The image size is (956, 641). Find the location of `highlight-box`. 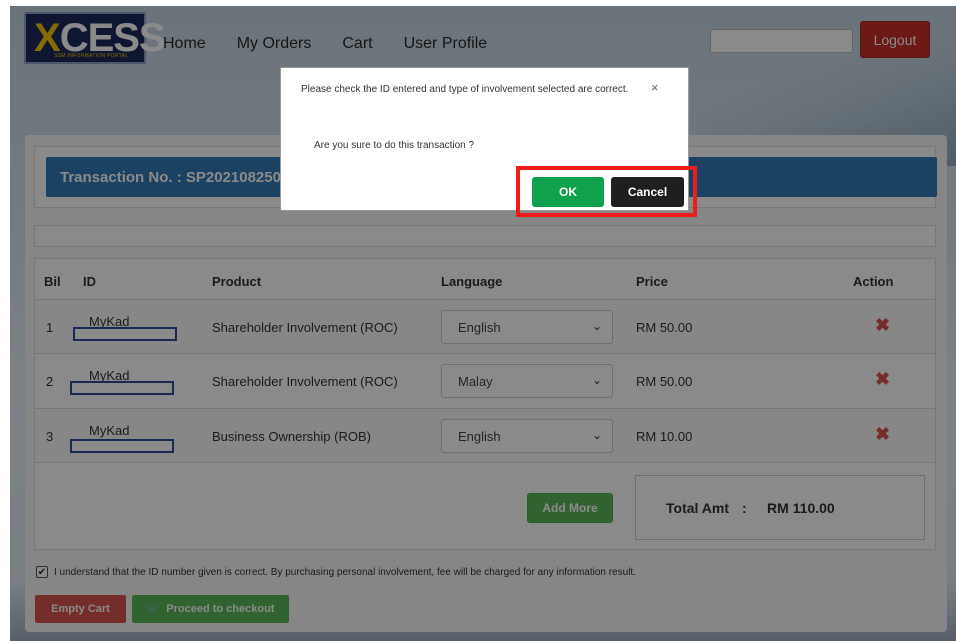

highlight-box is located at coordinates (606, 191).